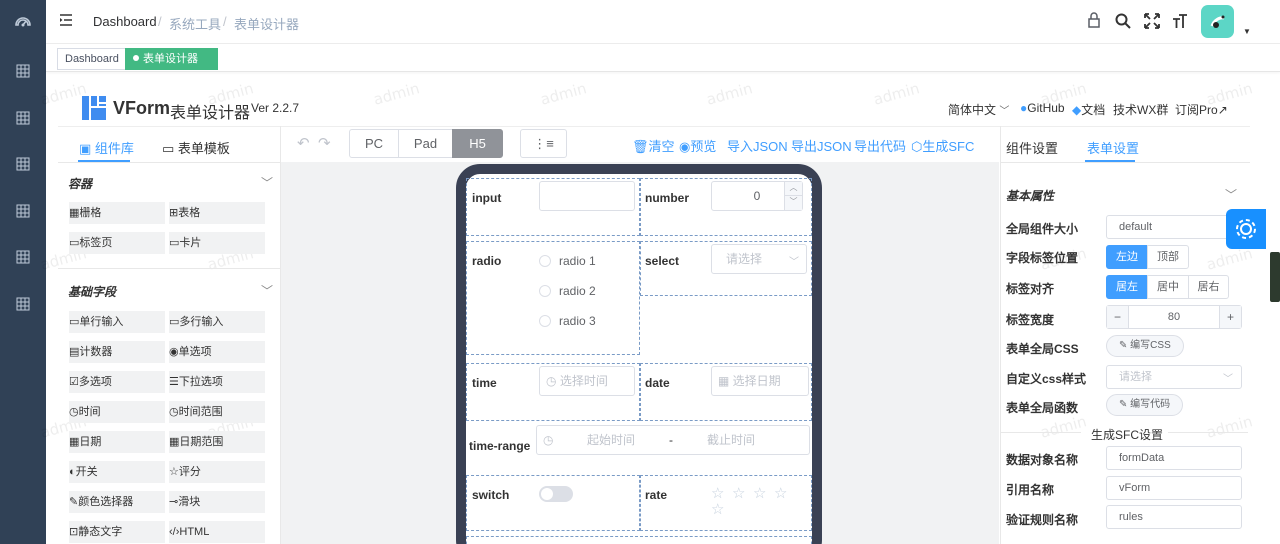 The image size is (1280, 544). Describe the element at coordinates (1030, 195) in the screenshot. I see `basic-props-title: 基本属性` at that location.